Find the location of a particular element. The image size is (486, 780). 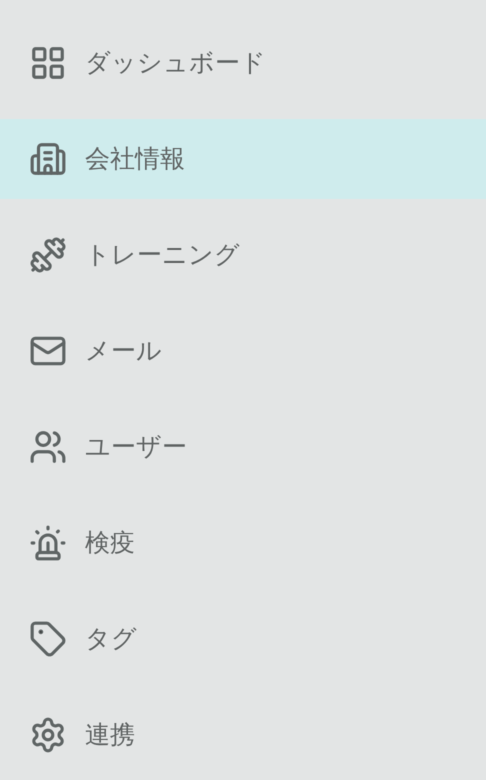

sidebar-item-label: タグ is located at coordinates (111, 639).